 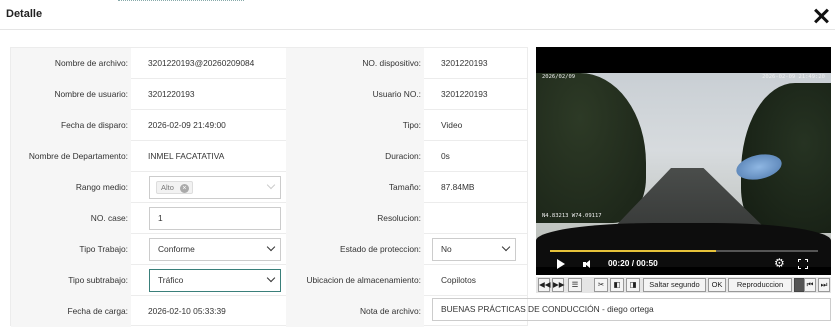 What do you see at coordinates (779, 263) in the screenshot?
I see `gear-icon: ⚙` at bounding box center [779, 263].